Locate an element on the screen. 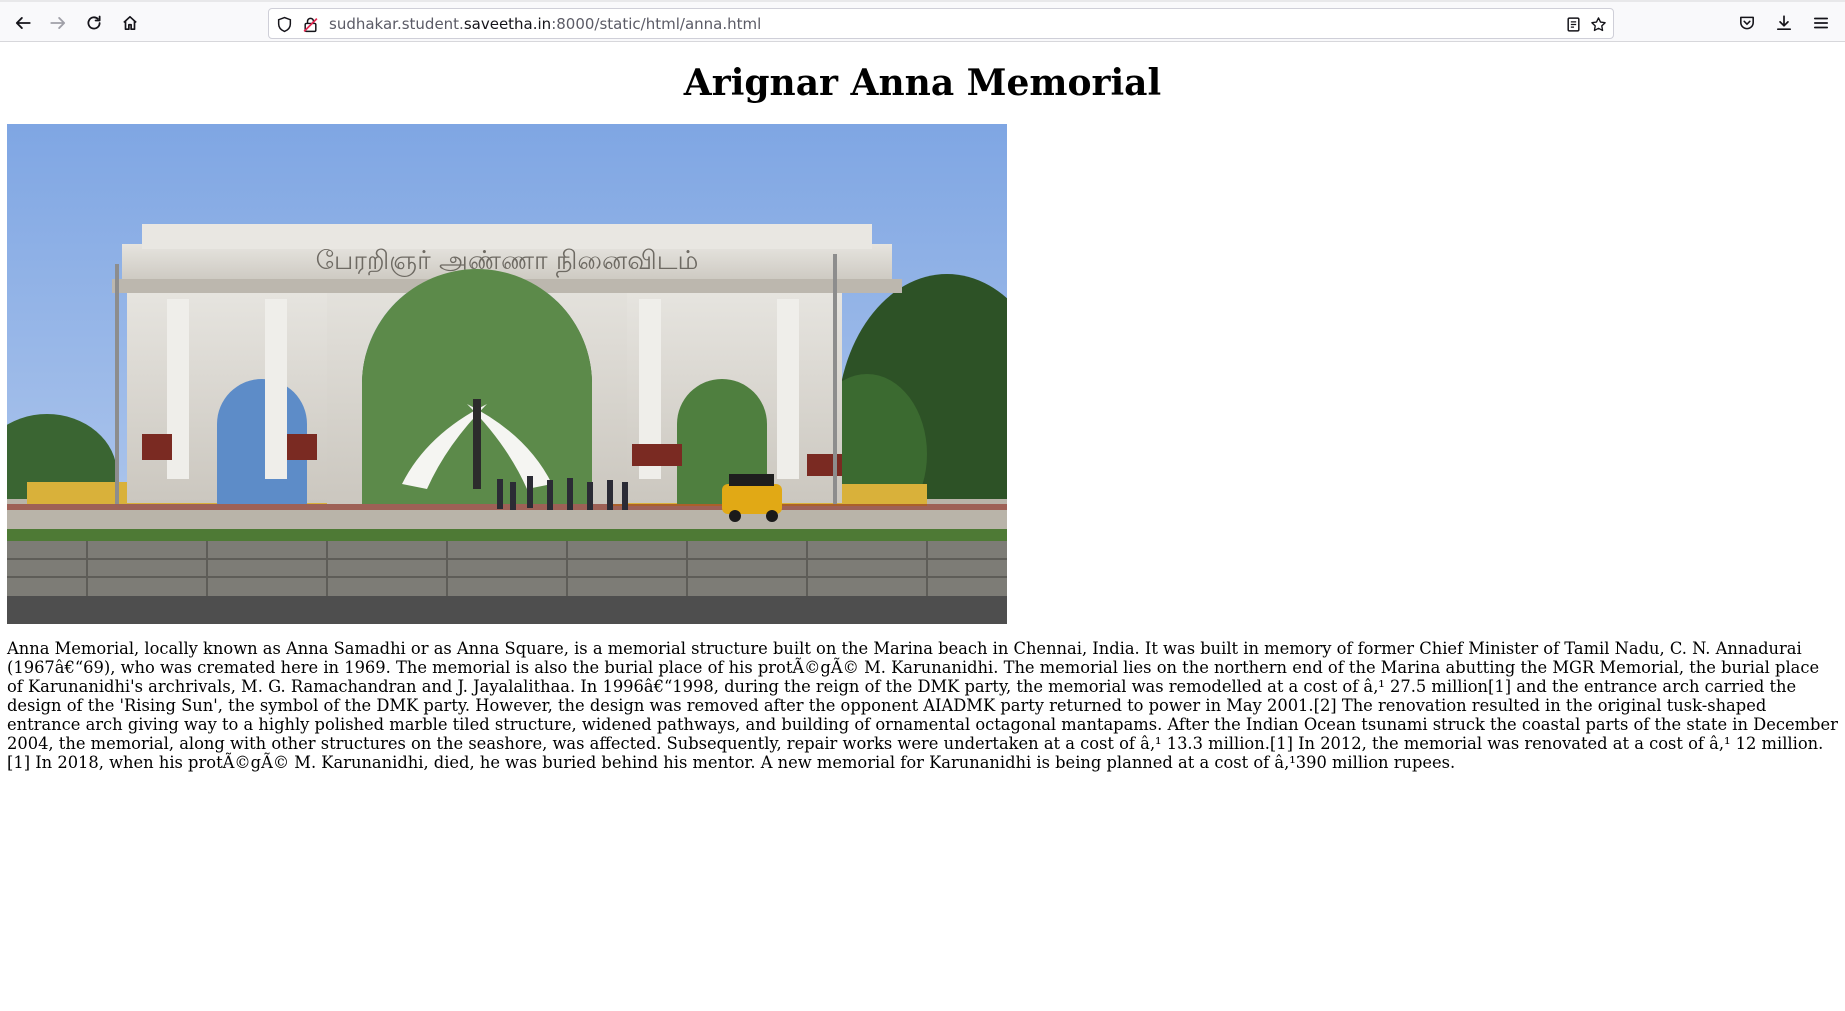 The height and width of the screenshot is (1011, 1845). bookmark-star-icon is located at coordinates (1598, 24).